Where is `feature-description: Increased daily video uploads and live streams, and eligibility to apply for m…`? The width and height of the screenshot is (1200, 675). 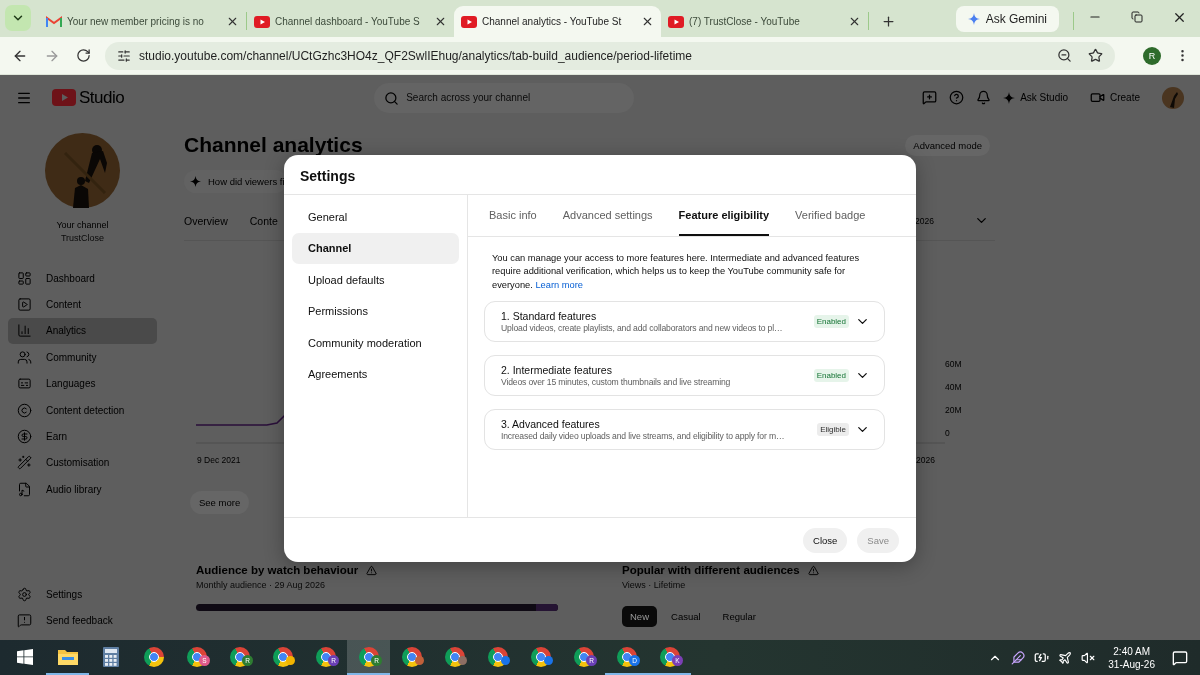
feature-description: Increased daily video uploads and live streams, and eligibility to apply for m… is located at coordinates (643, 435).